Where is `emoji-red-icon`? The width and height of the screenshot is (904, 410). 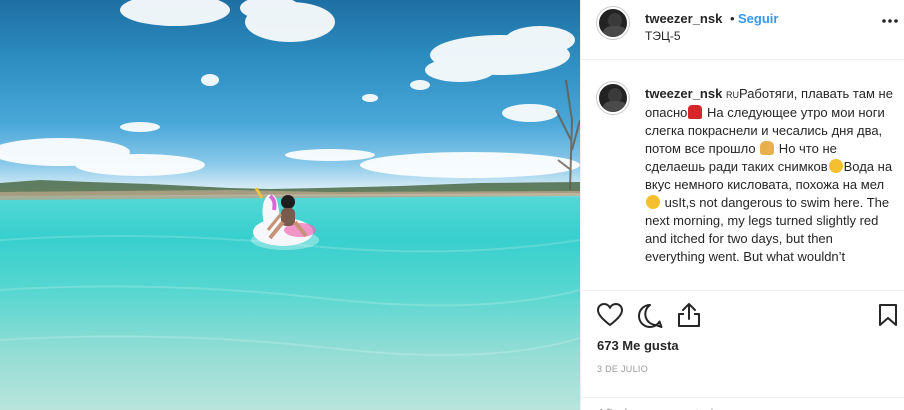 emoji-red-icon is located at coordinates (695, 112).